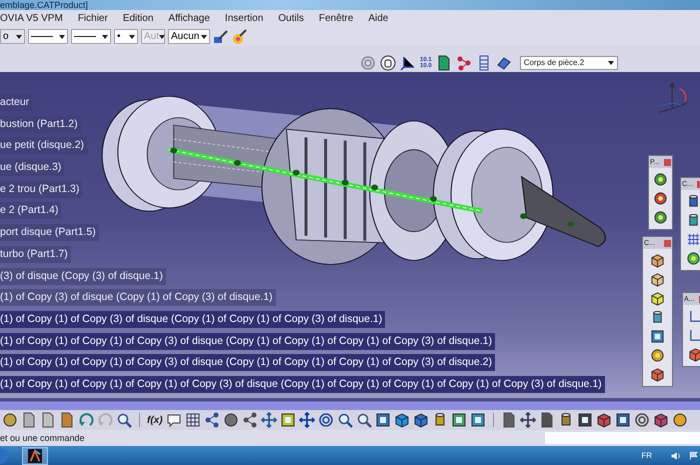 This screenshot has height=465, width=700. Describe the element at coordinates (35, 254) in the screenshot. I see `tree-item: turbo (Part1.7)` at that location.